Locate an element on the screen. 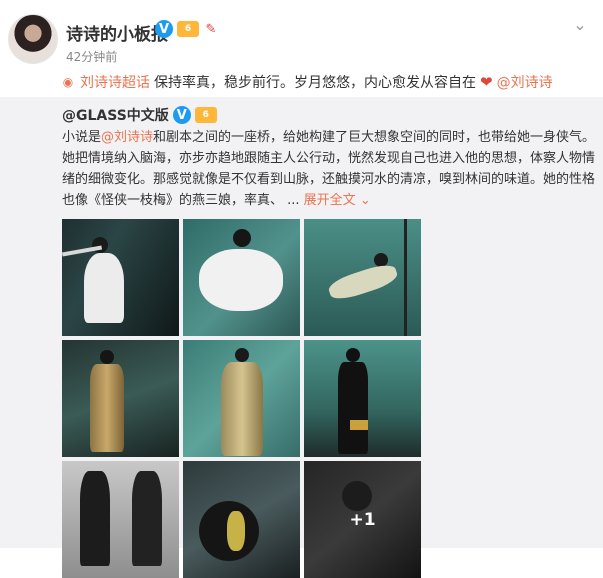  fan-badge-icon: ✎ is located at coordinates (211, 29).